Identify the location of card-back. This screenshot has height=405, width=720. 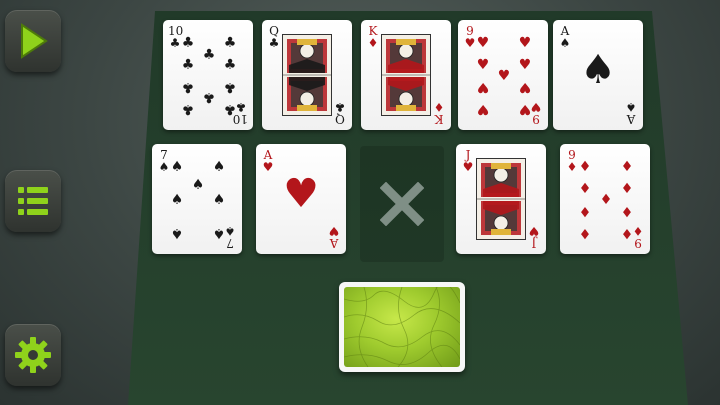
(402, 327).